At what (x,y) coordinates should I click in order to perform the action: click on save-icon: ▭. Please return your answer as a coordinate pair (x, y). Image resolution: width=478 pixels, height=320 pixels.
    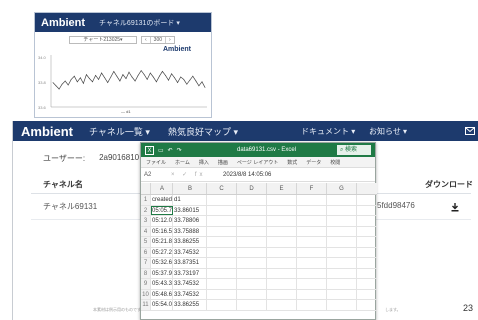
    Looking at the image, I should click on (161, 150).